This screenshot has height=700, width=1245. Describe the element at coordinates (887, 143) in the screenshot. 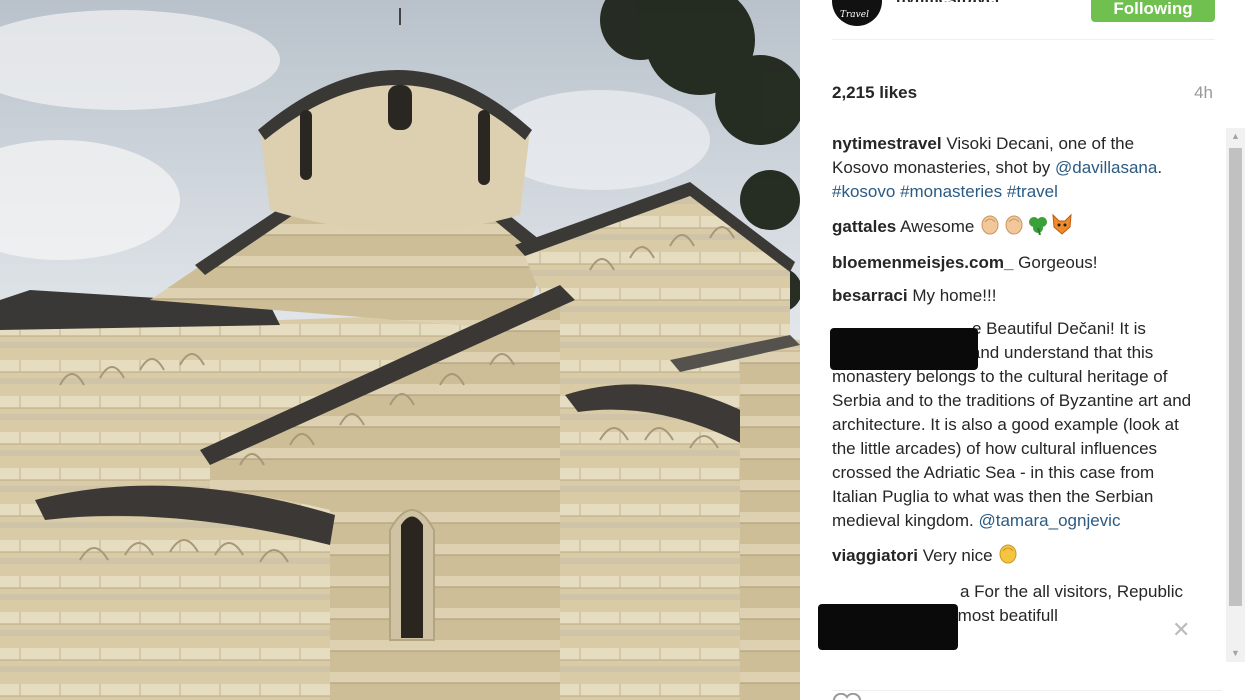

I see `caption-username: nytimestravel` at that location.